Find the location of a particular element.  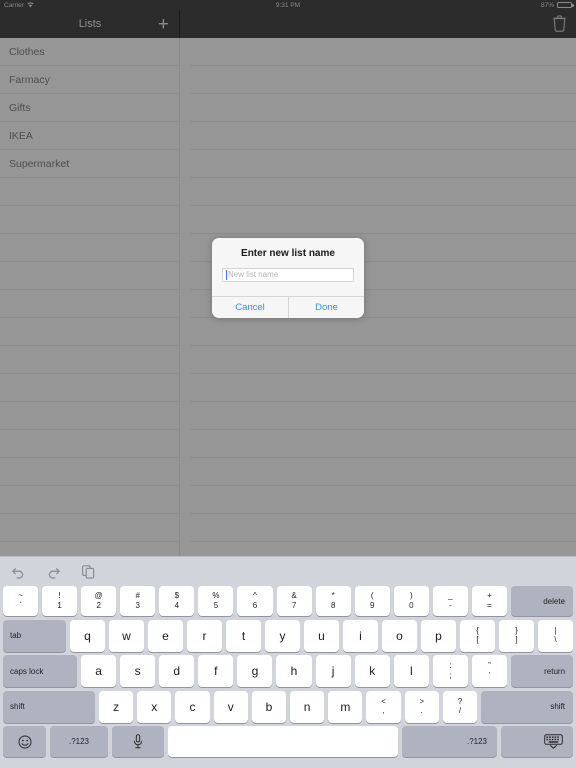

key-d: d is located at coordinates (177, 671).